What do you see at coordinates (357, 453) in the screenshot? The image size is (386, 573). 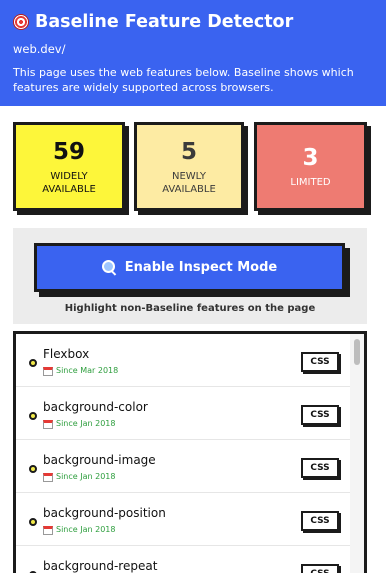 I see `feature-list-scrollbar` at bounding box center [357, 453].